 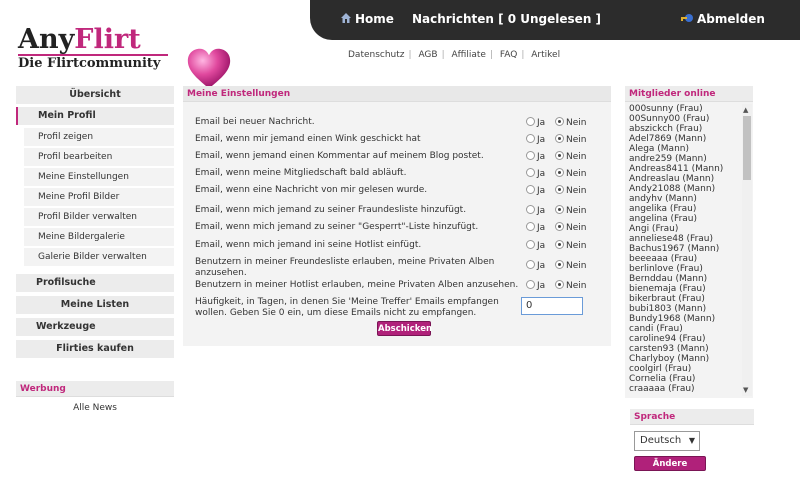 What do you see at coordinates (685, 259) in the screenshot?
I see `list-item: beeeaaa (Frau)` at bounding box center [685, 259].